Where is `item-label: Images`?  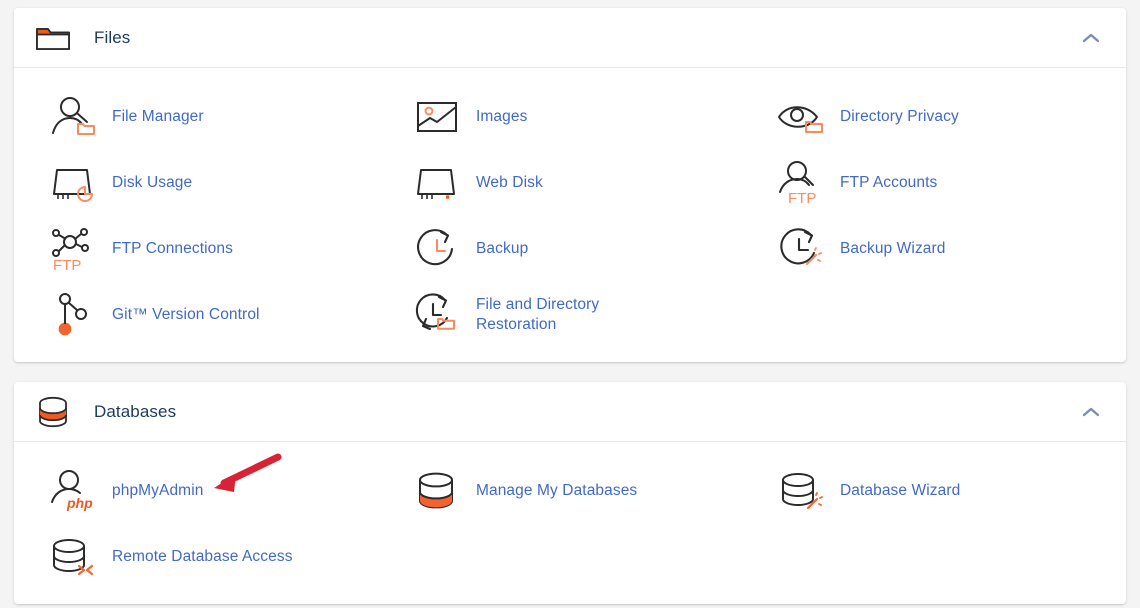 item-label: Images is located at coordinates (501, 117).